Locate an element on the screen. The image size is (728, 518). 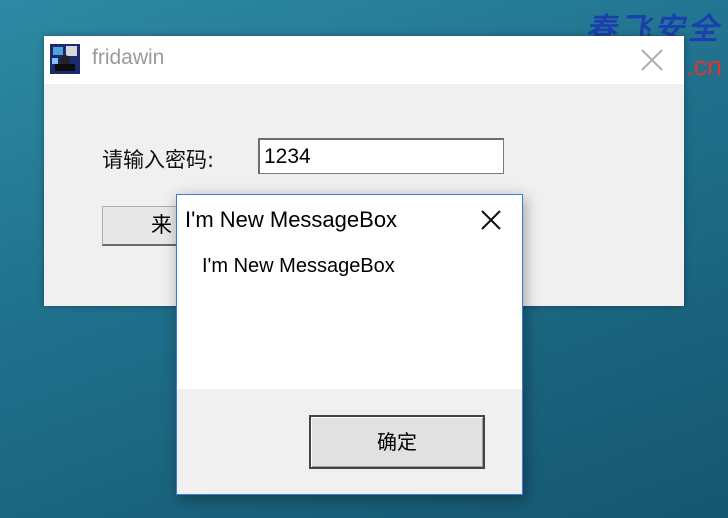
message-box-titlebar: I'm New MessageBox is located at coordinates (349, 220).